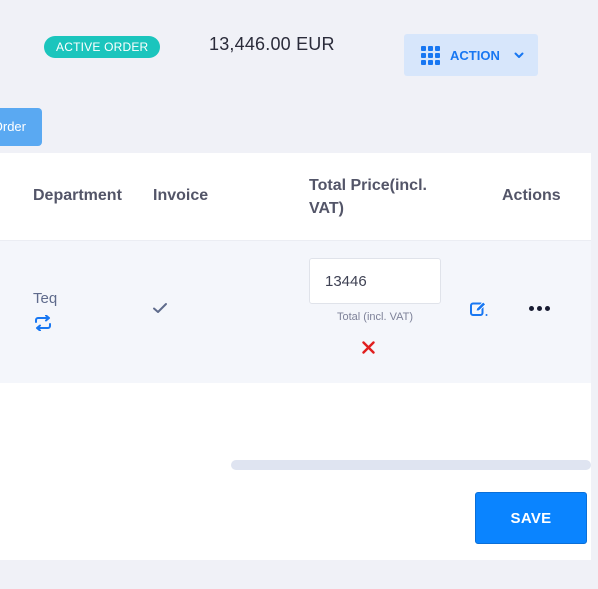 This screenshot has width=598, height=589. I want to click on column-invoice: Invoice, so click(181, 195).